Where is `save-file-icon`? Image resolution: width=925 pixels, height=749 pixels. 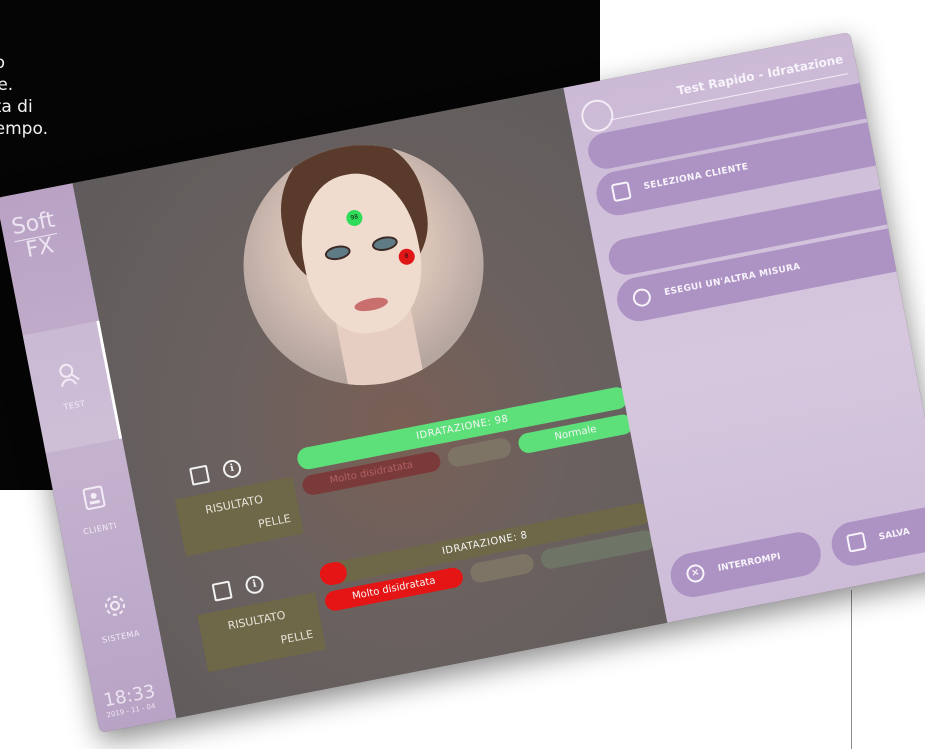
save-file-icon is located at coordinates (856, 542).